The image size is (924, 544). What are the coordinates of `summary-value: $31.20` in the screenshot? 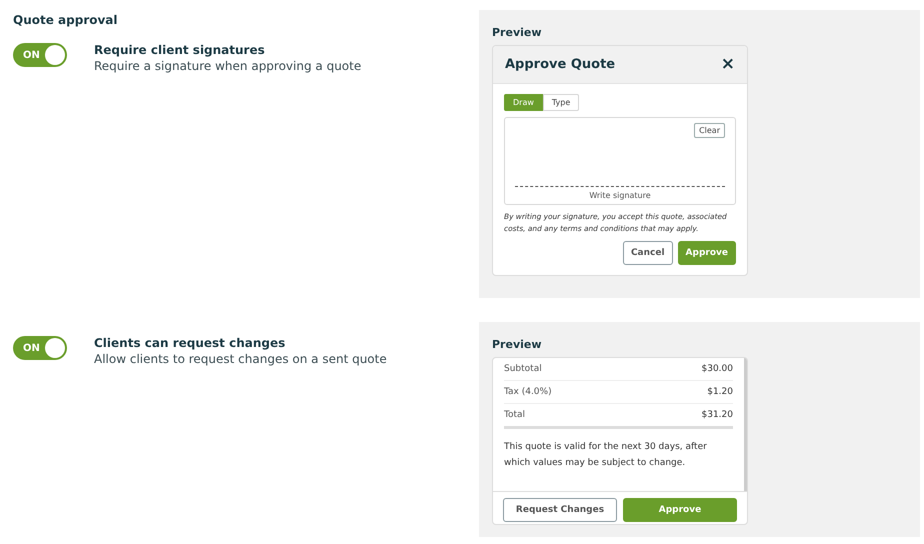 It's located at (717, 415).